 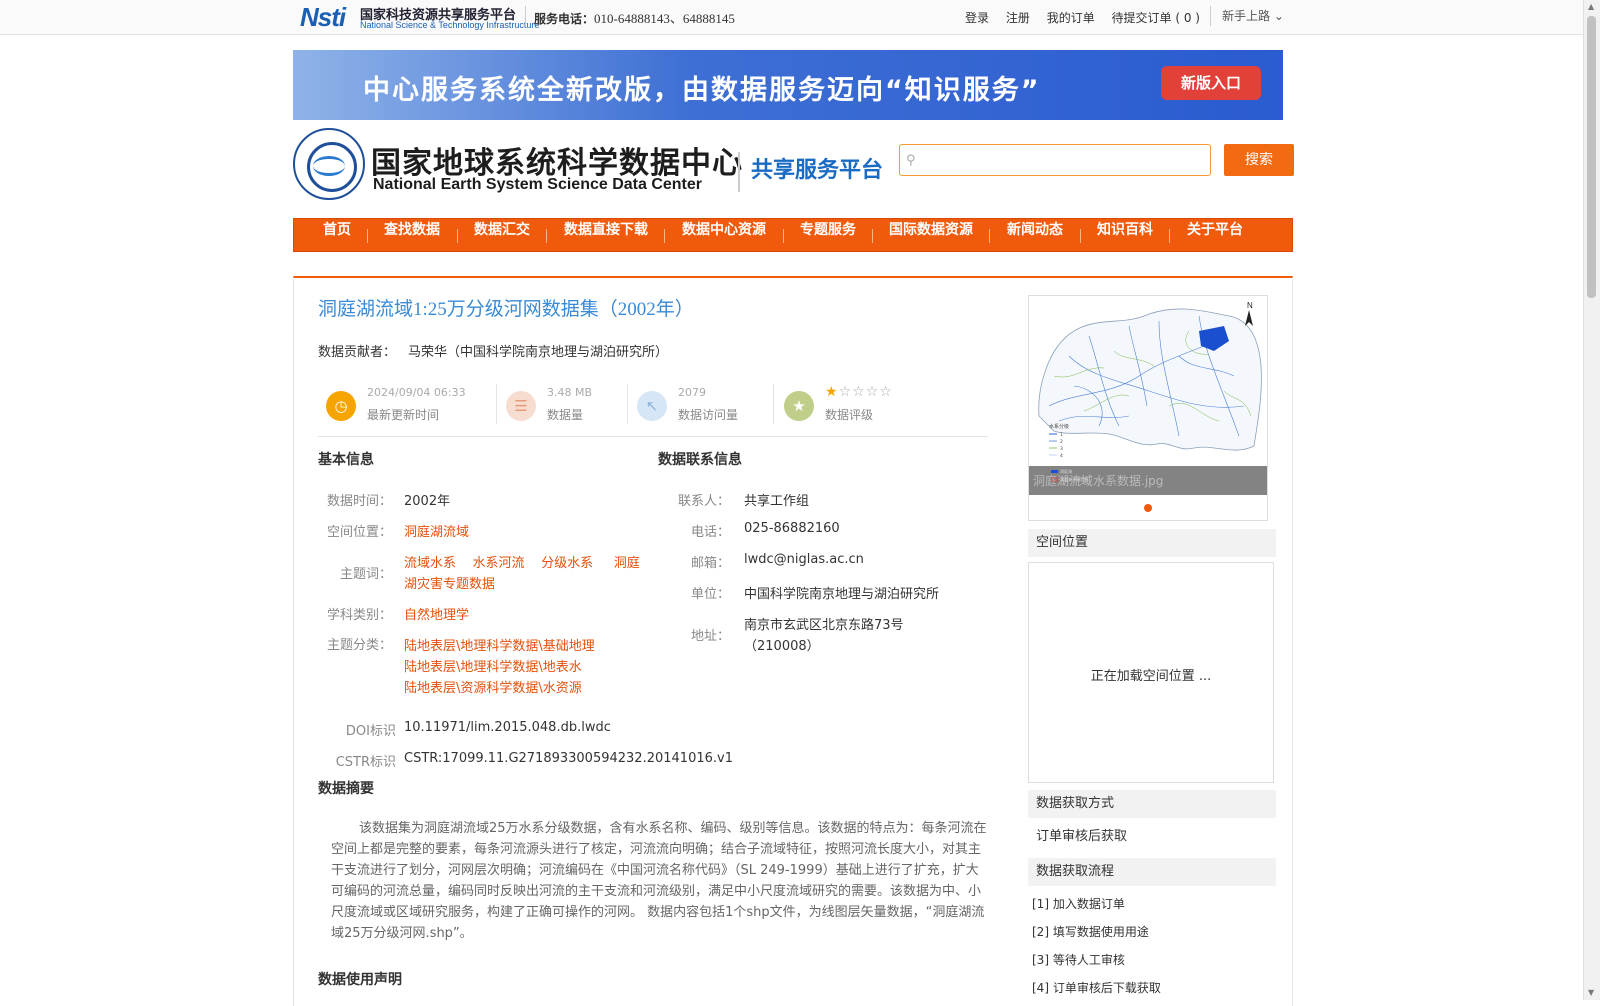 What do you see at coordinates (1250, 305) in the screenshot?
I see `north-arrow-label: N` at bounding box center [1250, 305].